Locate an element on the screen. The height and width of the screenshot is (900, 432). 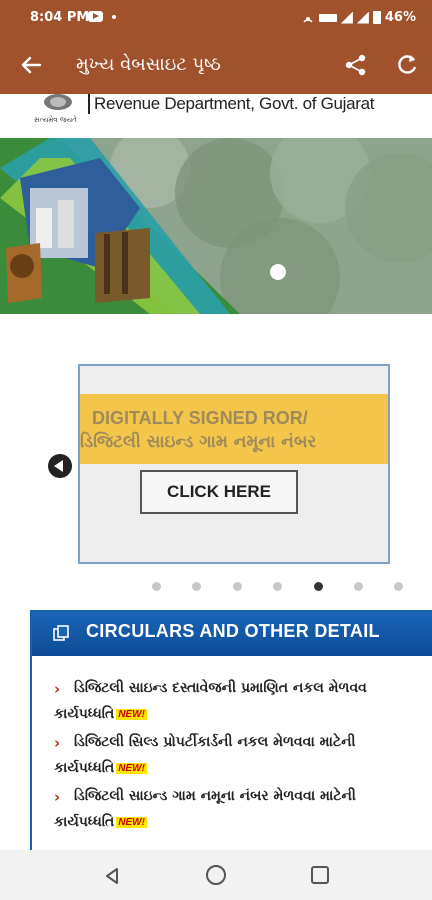
nav-recents-icon is located at coordinates (320, 875).